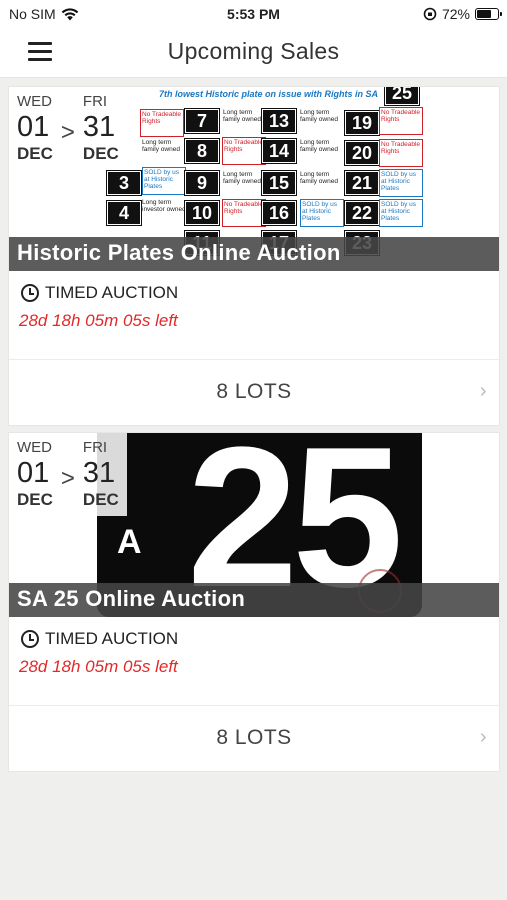 This screenshot has height=900, width=507. What do you see at coordinates (455, 14) in the screenshot?
I see `battery-percent: 72%` at bounding box center [455, 14].